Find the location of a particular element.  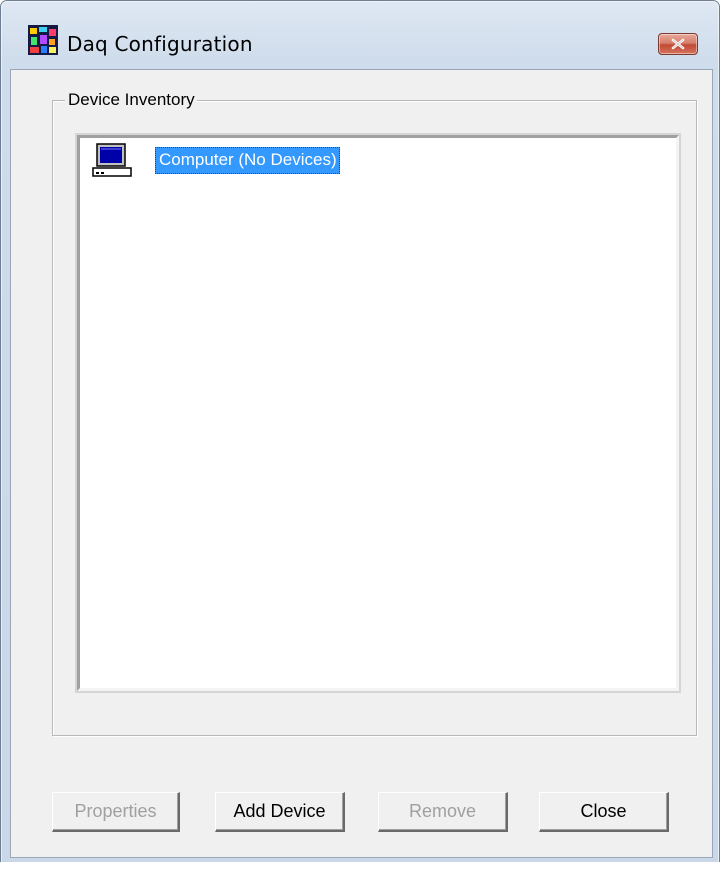

remove-button: Remove is located at coordinates (443, 812).